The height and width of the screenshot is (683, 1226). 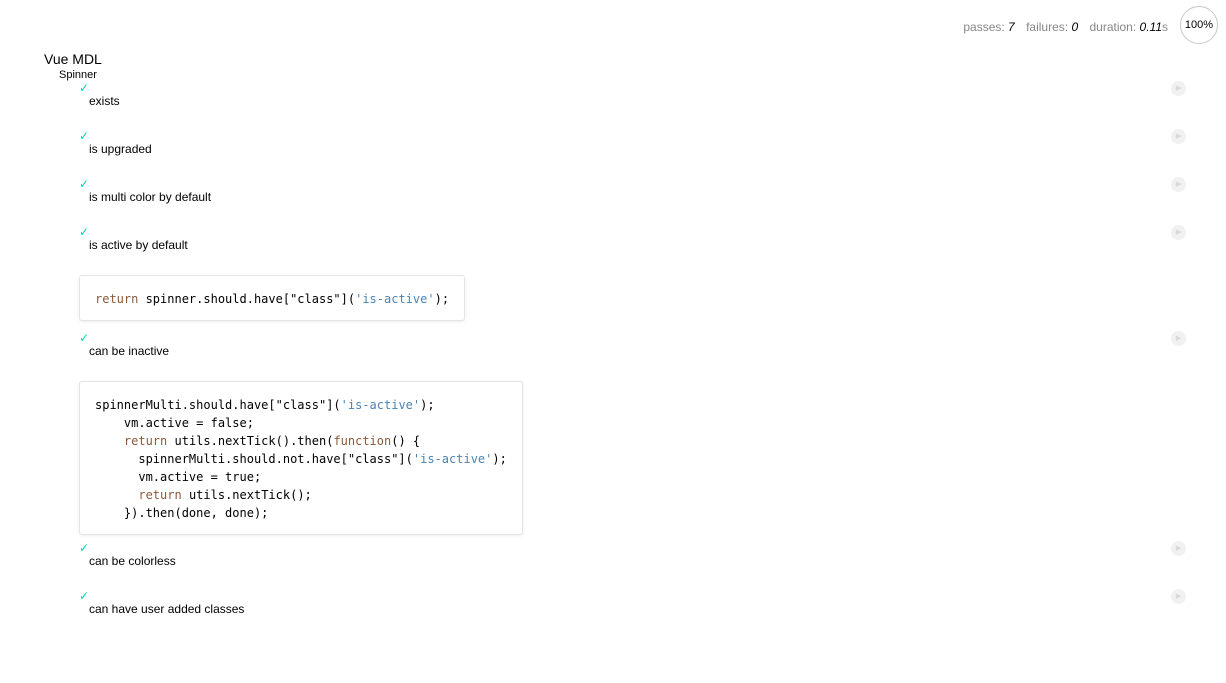 What do you see at coordinates (1165, 27) in the screenshot?
I see `duration-unit: s` at bounding box center [1165, 27].